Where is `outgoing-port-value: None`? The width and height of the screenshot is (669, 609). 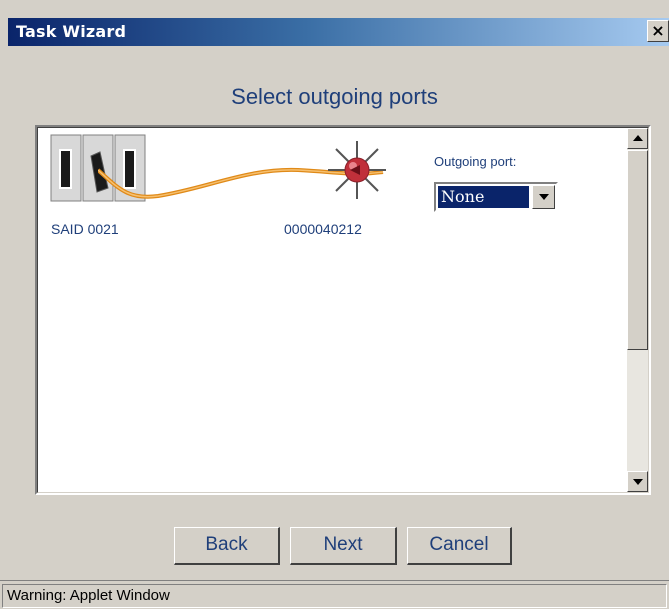 outgoing-port-value: None is located at coordinates (483, 197).